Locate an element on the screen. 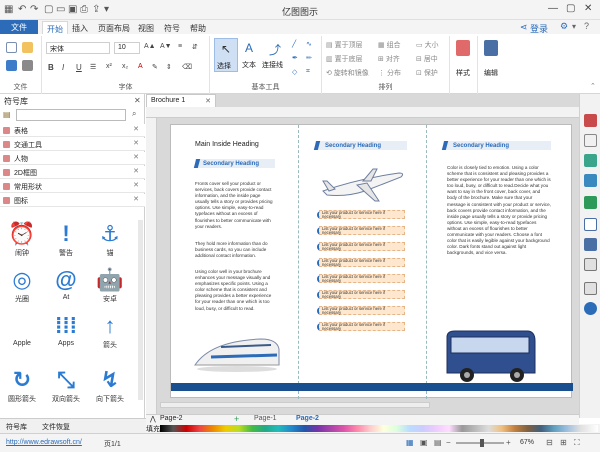  color-swatches is located at coordinates (379, 428).